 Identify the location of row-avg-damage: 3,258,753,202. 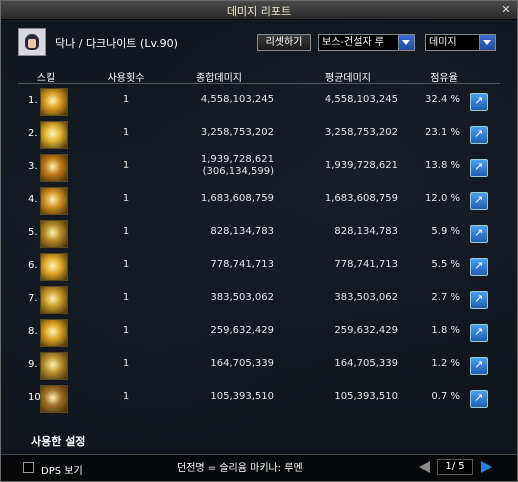
(361, 132).